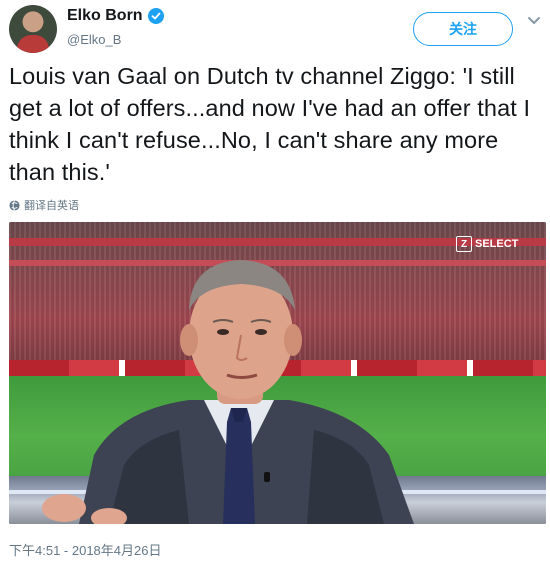  Describe the element at coordinates (94, 39) in the screenshot. I see `author-handle: @Elko_B` at that location.